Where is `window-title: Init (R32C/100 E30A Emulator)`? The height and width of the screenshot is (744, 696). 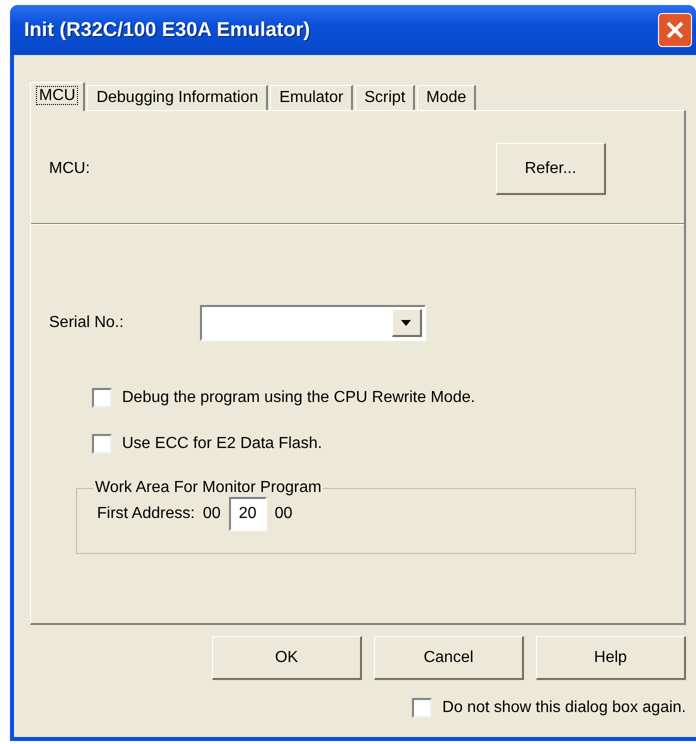 window-title: Init (R32C/100 E30A Emulator) is located at coordinates (167, 30).